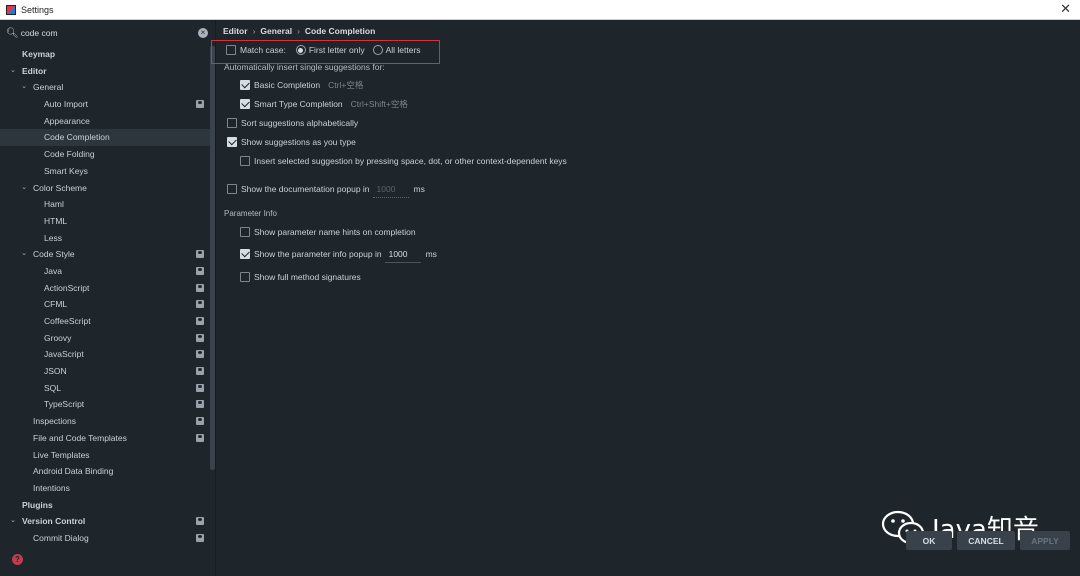  Describe the element at coordinates (328, 232) in the screenshot. I see `param-hints-row: Show parameter name hints on completion` at that location.